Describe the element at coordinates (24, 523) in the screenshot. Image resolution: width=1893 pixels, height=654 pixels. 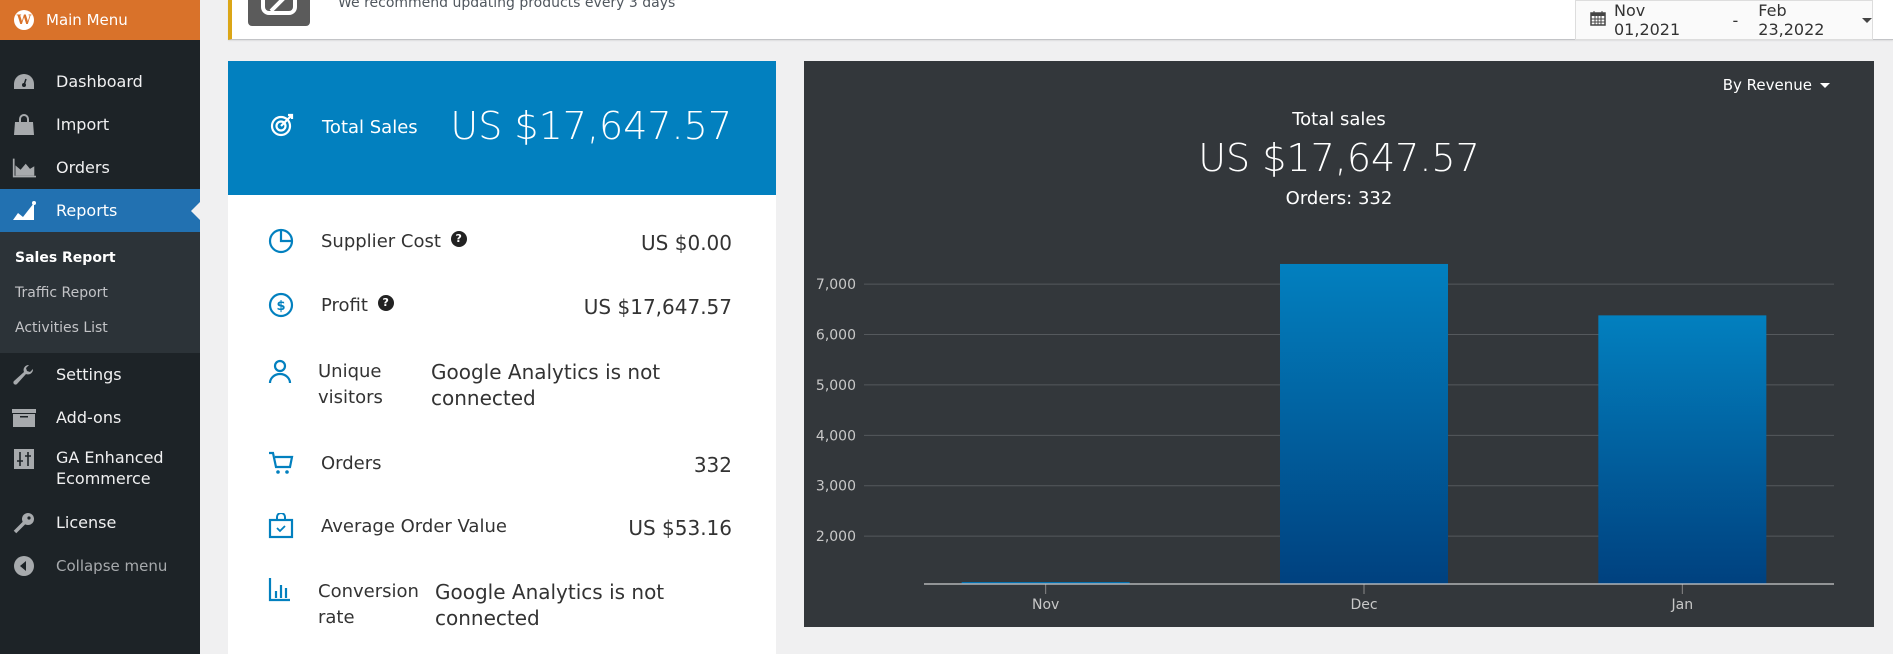
I see `key-icon` at that location.